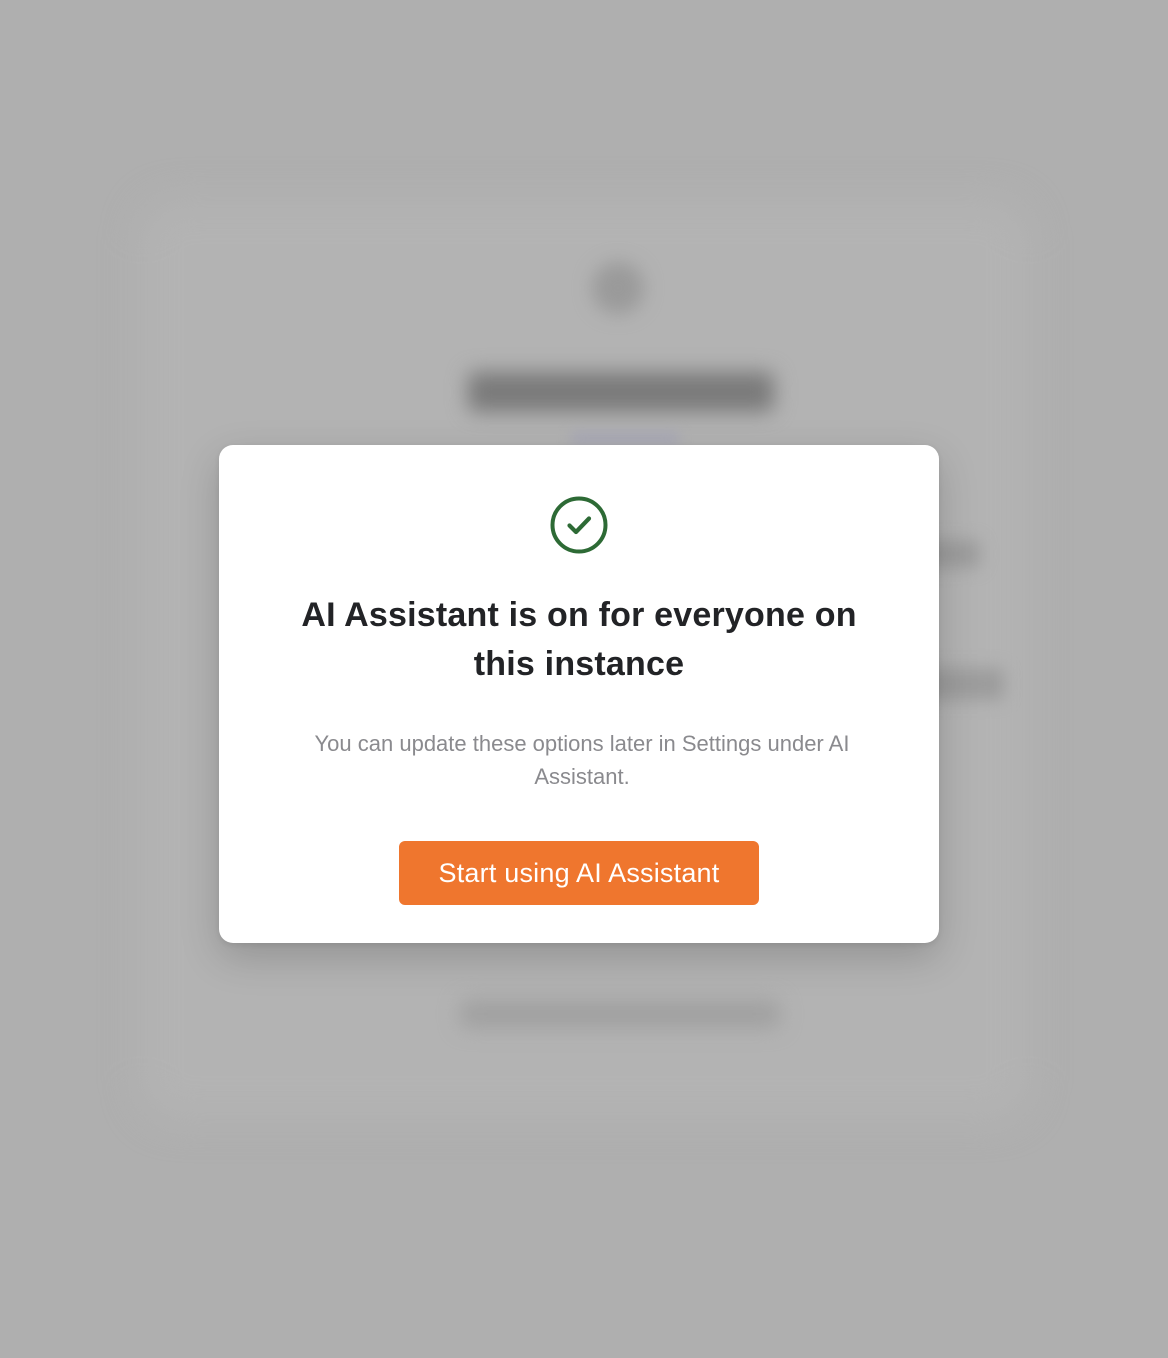  I want to click on blurred-background-title, so click(621, 392).